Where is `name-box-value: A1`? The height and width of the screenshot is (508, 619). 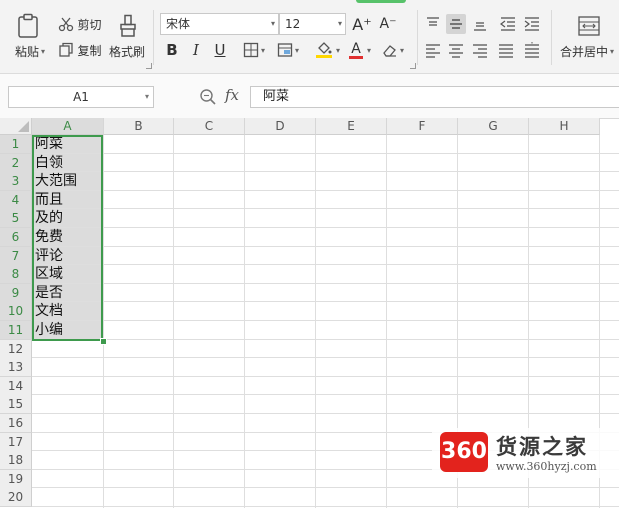
name-box-value: A1 is located at coordinates (81, 97).